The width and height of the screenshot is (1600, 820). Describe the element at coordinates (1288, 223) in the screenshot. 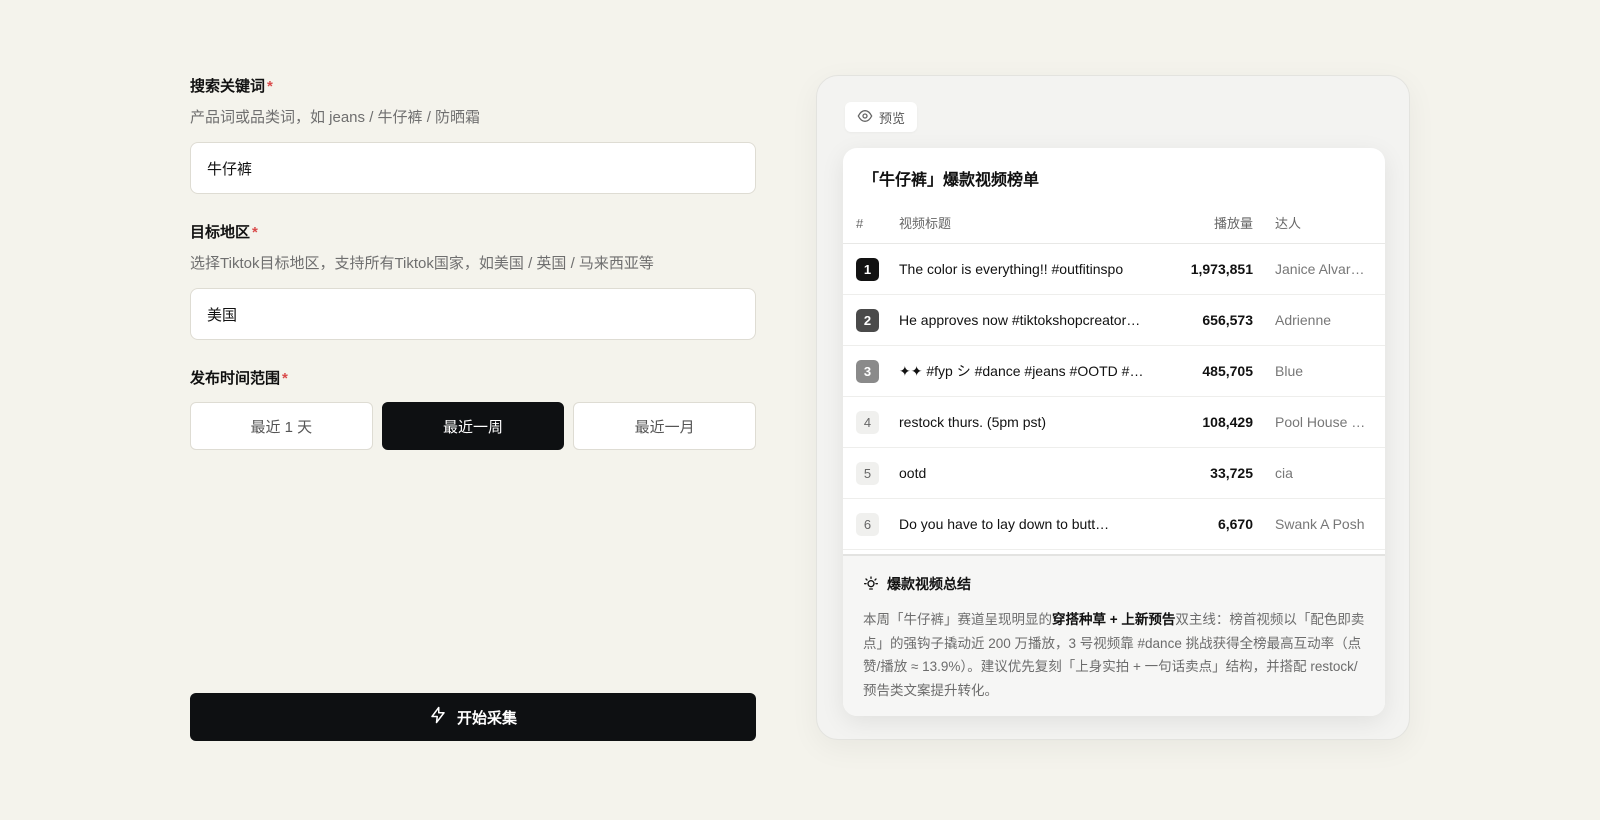

I see `column-header-creator: 达人` at that location.